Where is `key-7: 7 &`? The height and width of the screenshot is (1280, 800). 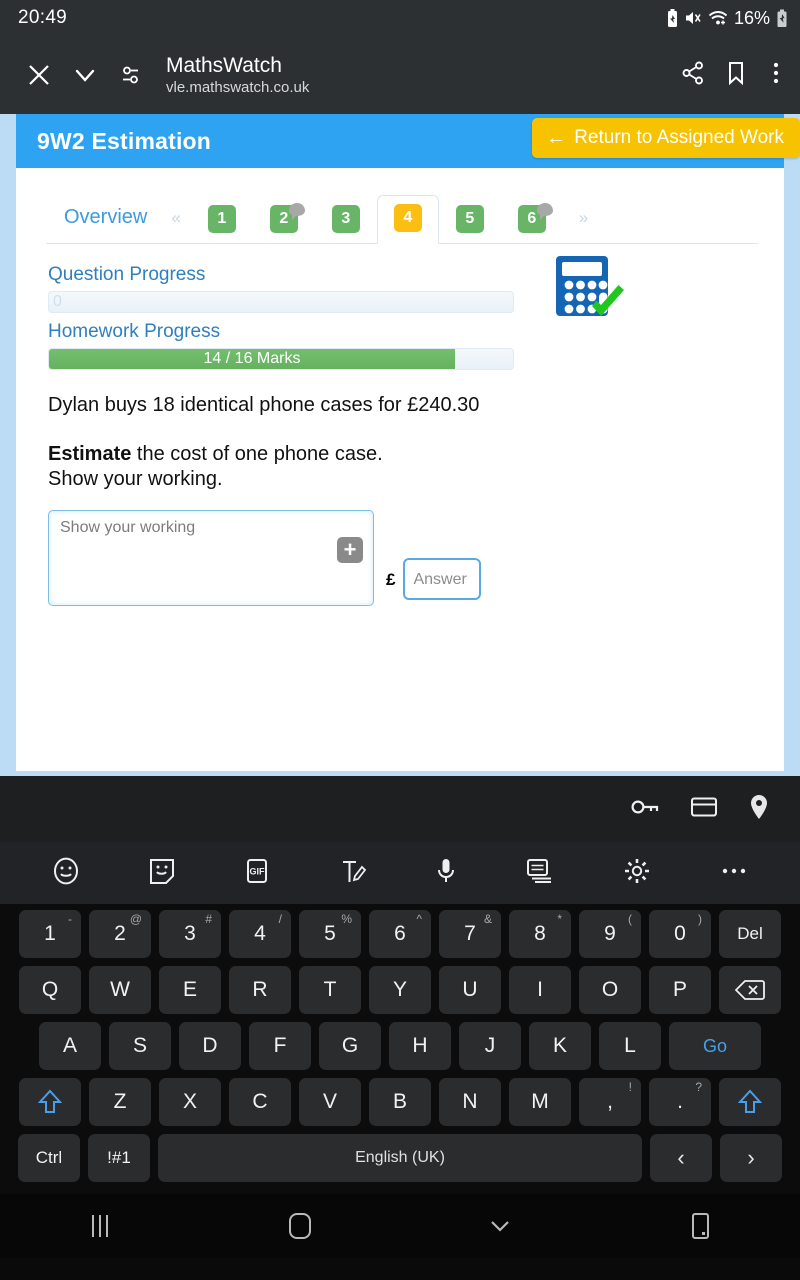
key-7: 7 & is located at coordinates (470, 934).